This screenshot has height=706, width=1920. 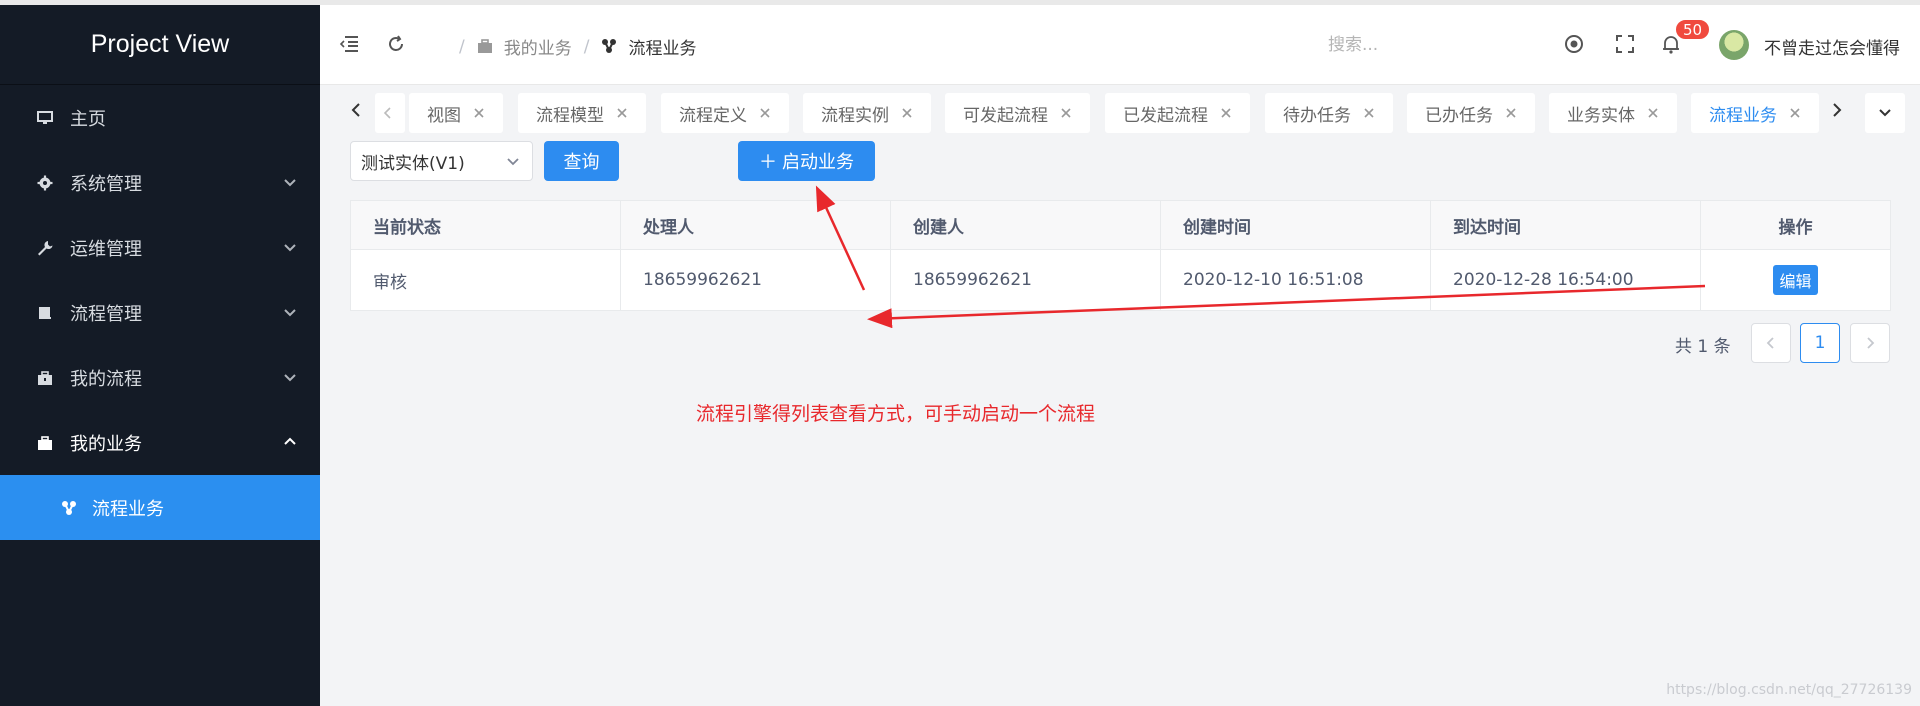 I want to click on sidebar-item-process: 流程管理, so click(x=160, y=312).